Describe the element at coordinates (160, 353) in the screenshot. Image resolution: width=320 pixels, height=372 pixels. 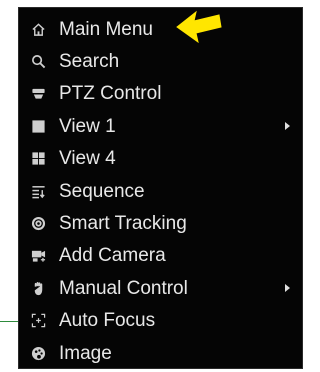
I see `menu-item-image: Image` at that location.